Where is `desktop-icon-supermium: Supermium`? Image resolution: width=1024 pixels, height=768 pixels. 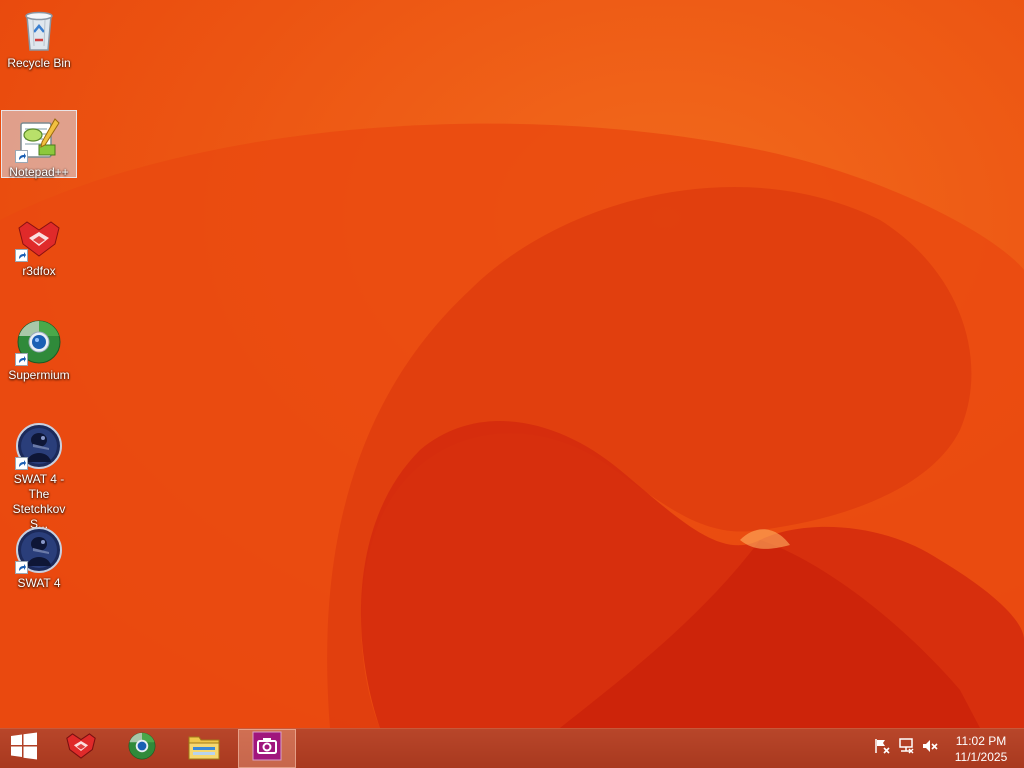 desktop-icon-supermium: Supermium is located at coordinates (39, 348).